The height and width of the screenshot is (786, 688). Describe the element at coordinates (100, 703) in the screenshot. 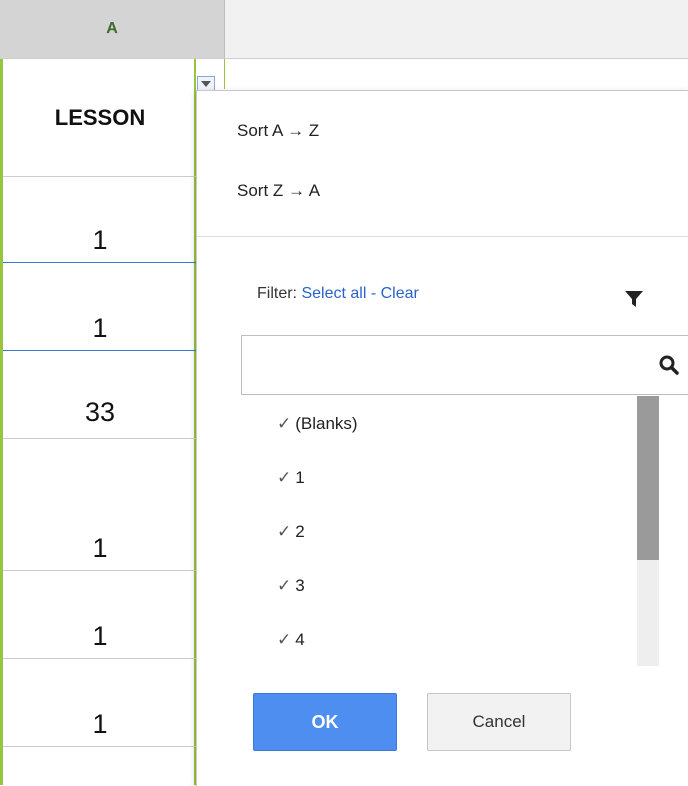

I see `cell-row-6: 1` at that location.